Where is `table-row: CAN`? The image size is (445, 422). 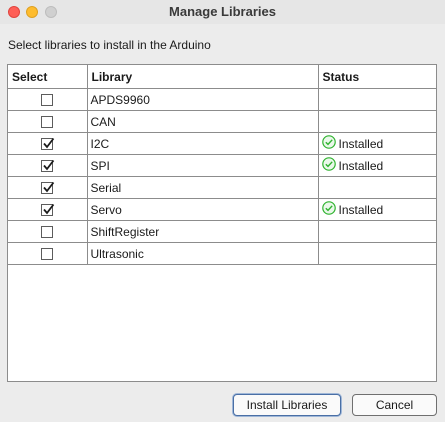
table-row: CAN is located at coordinates (222, 121).